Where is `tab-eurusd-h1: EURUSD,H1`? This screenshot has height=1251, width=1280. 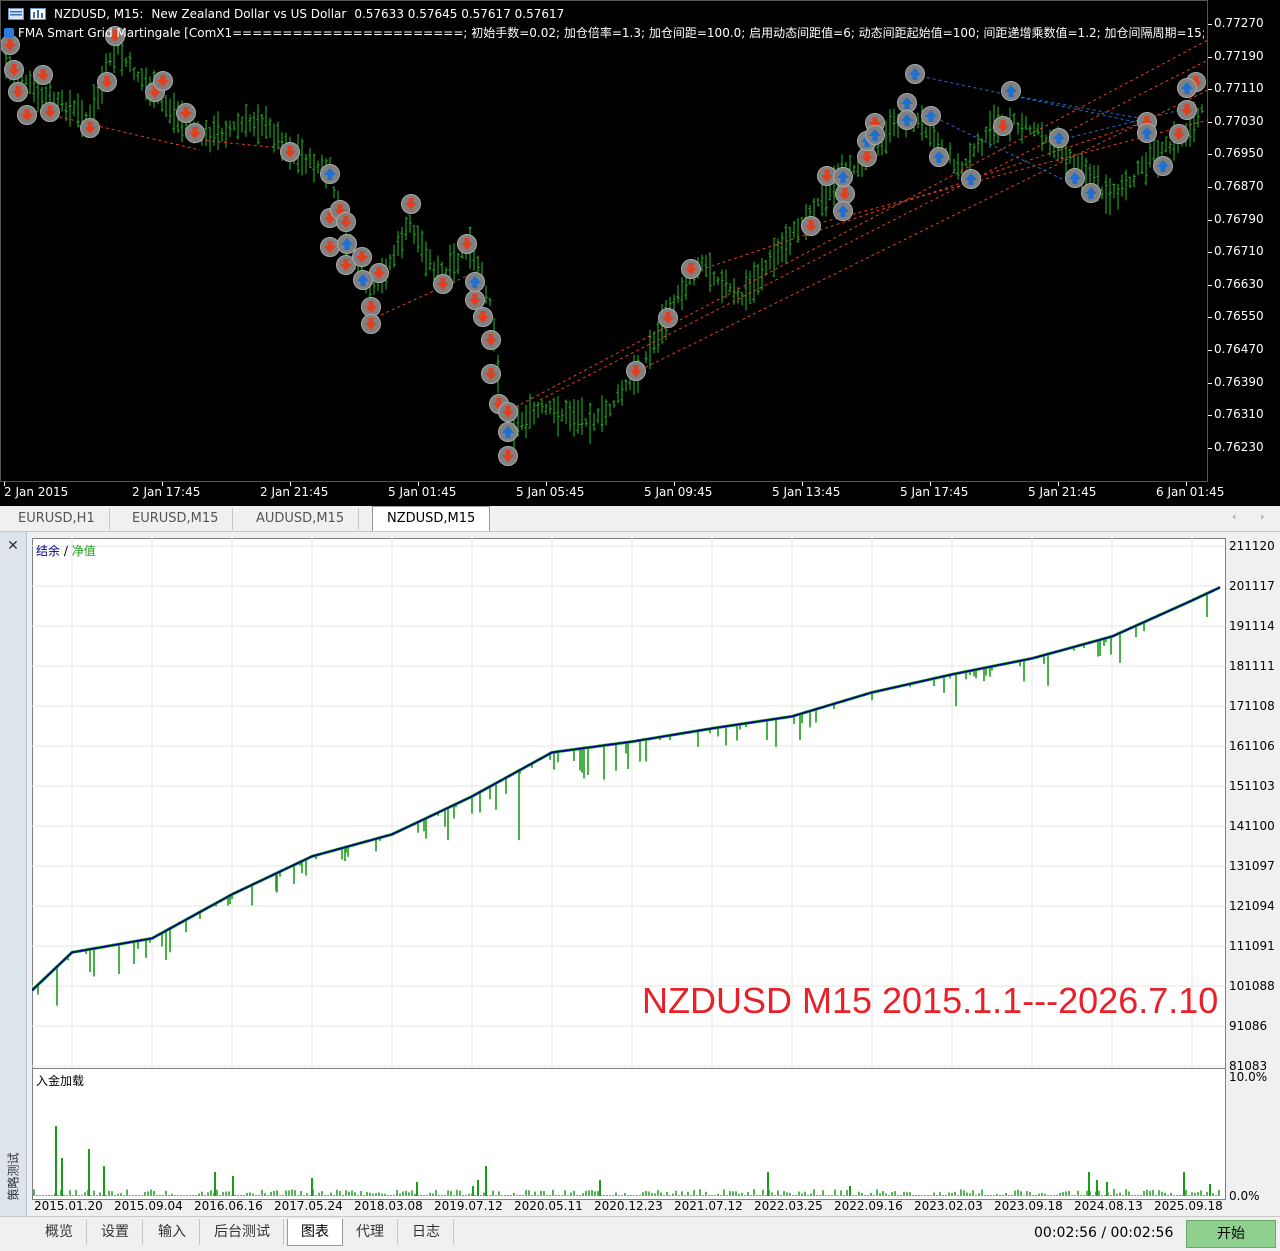 tab-eurusd-h1: EURUSD,H1 is located at coordinates (57, 519).